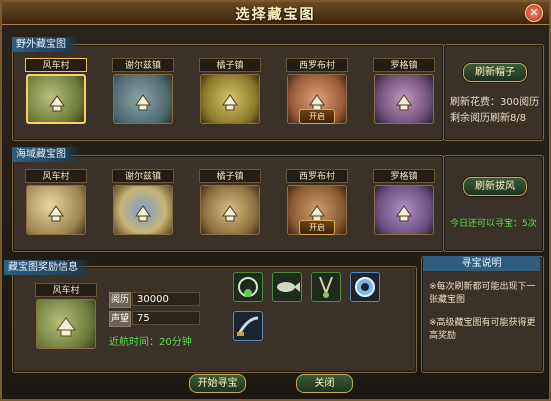 Image resolution: width=551 pixels, height=401 pixels. What do you see at coordinates (248, 287) in the screenshot?
I see `necklace-icon` at bounding box center [248, 287].